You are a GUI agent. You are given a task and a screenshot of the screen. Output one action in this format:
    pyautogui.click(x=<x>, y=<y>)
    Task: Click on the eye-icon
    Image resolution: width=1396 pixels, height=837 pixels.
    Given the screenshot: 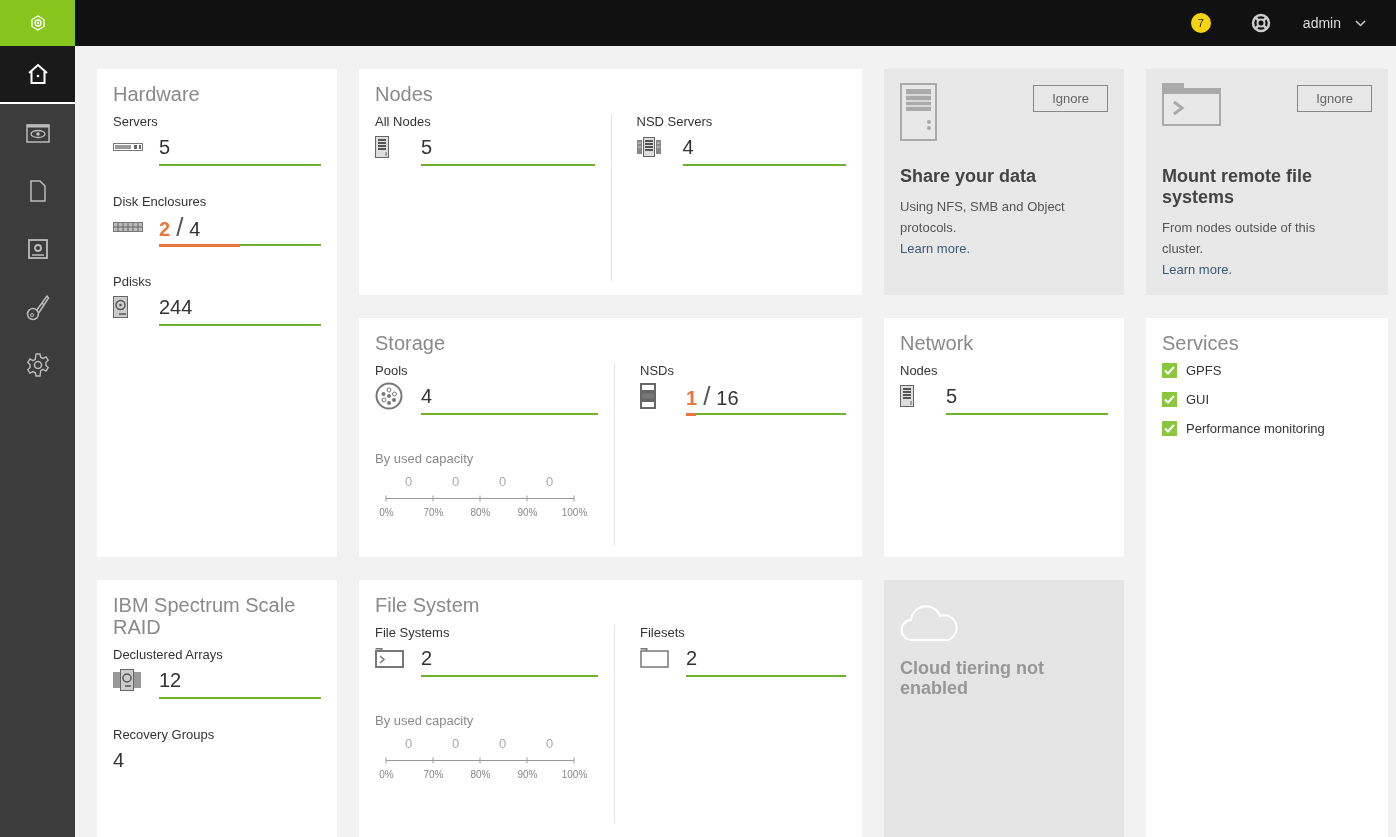 What is the action you would take?
    pyautogui.click(x=37, y=133)
    